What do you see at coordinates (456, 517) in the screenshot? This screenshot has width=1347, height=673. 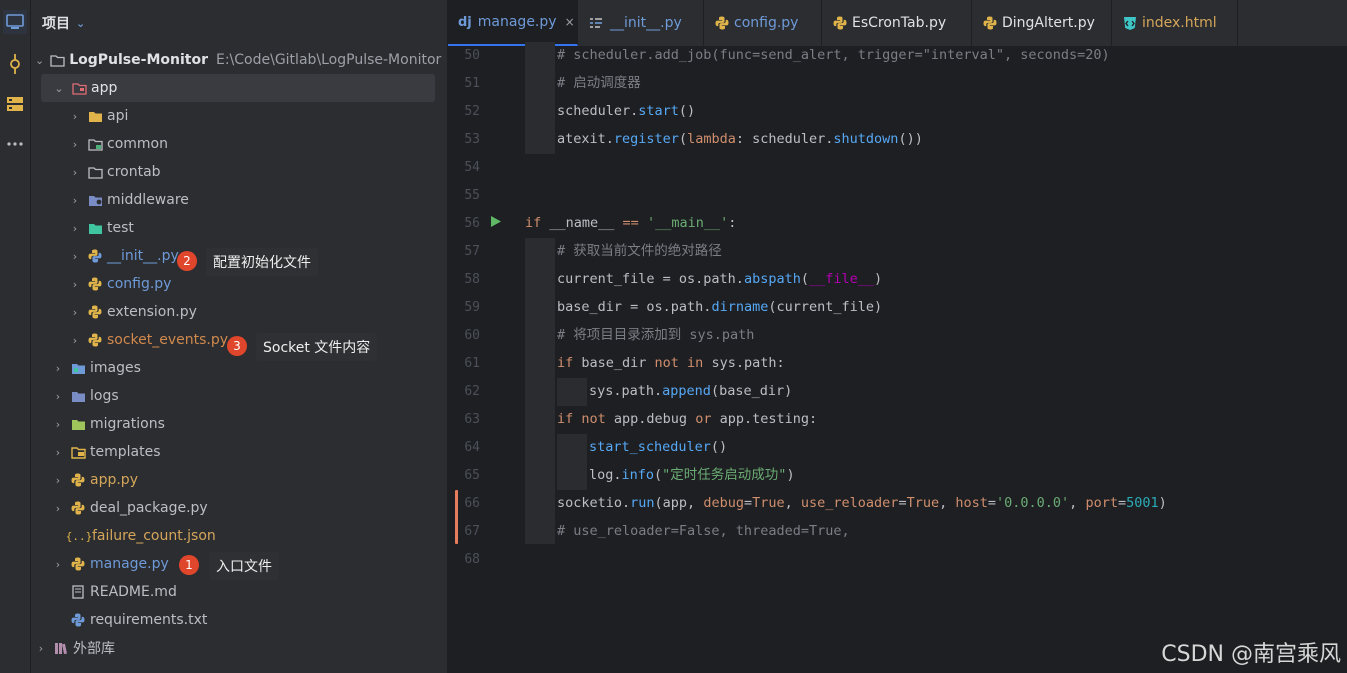 I see `change-marker` at bounding box center [456, 517].